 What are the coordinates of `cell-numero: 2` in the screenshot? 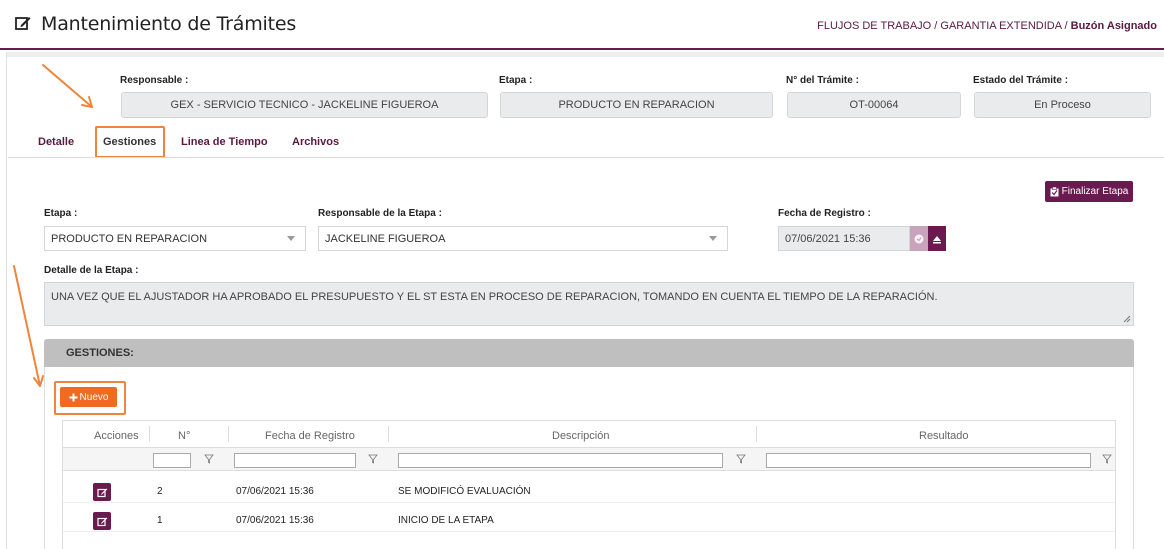 It's located at (160, 491).